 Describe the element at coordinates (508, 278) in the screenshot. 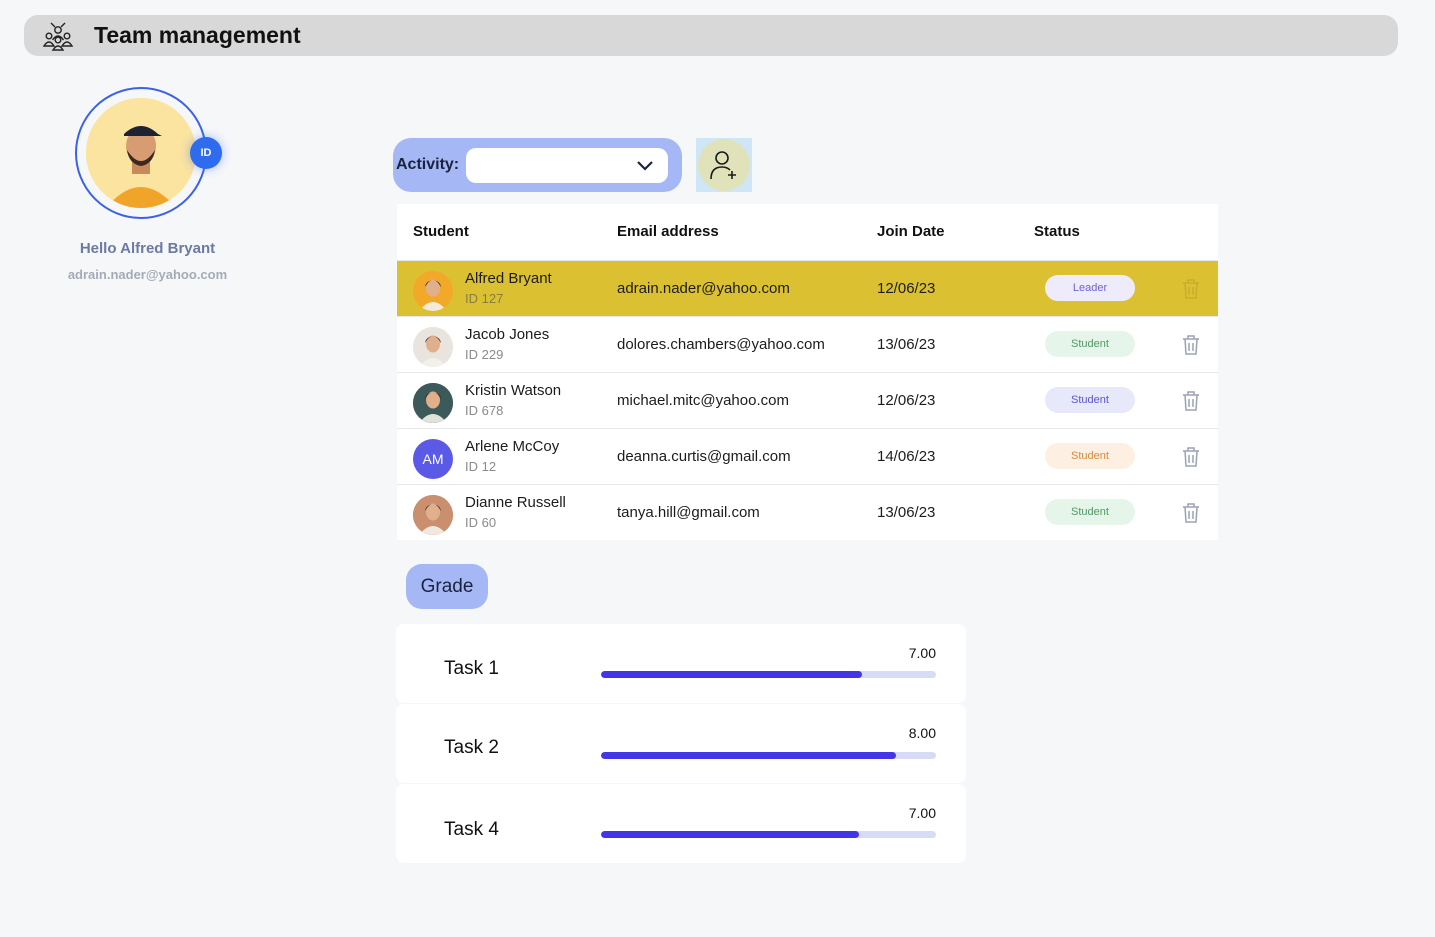

I see `student-name: Alfred Bryant` at that location.